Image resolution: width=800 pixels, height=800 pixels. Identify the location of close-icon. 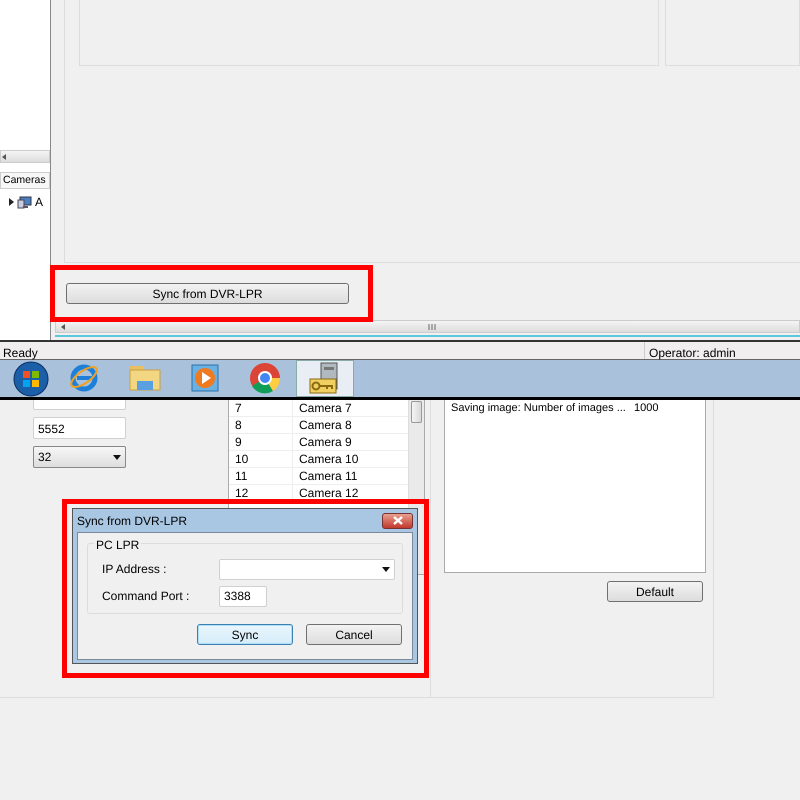
(397, 520).